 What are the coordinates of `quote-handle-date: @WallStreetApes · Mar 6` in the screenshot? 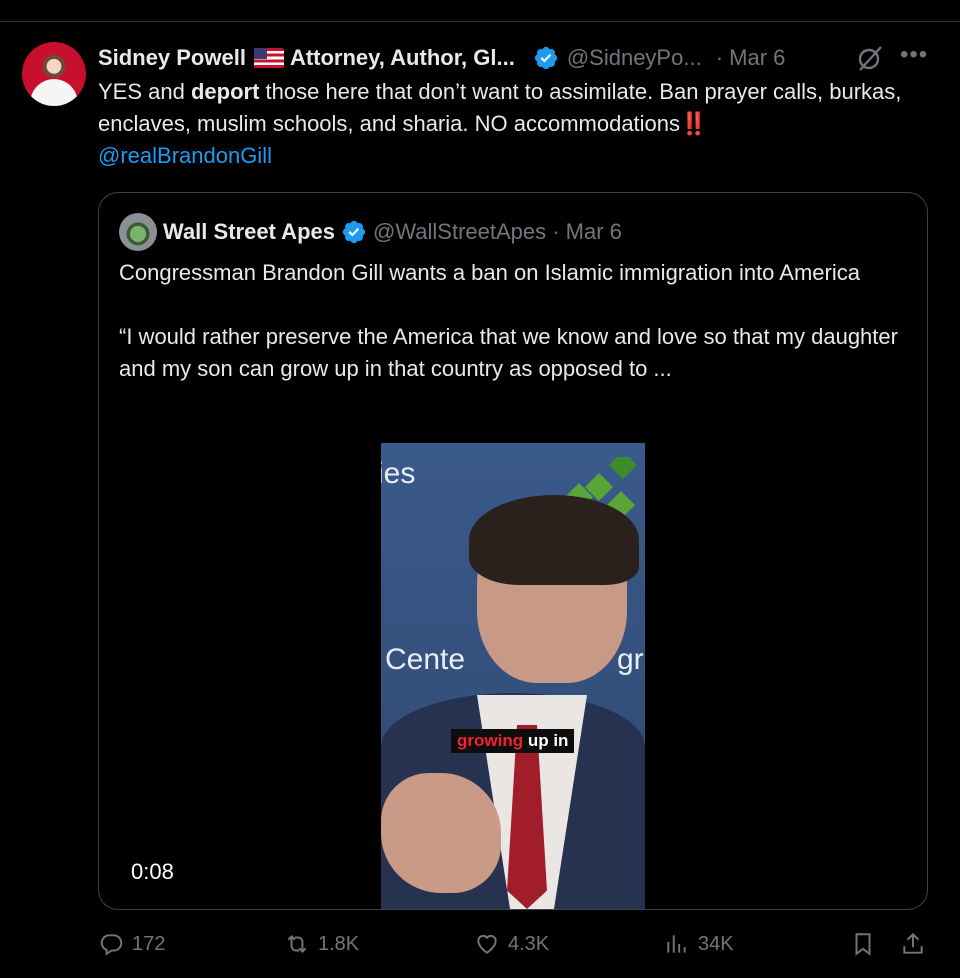 It's located at (497, 232).